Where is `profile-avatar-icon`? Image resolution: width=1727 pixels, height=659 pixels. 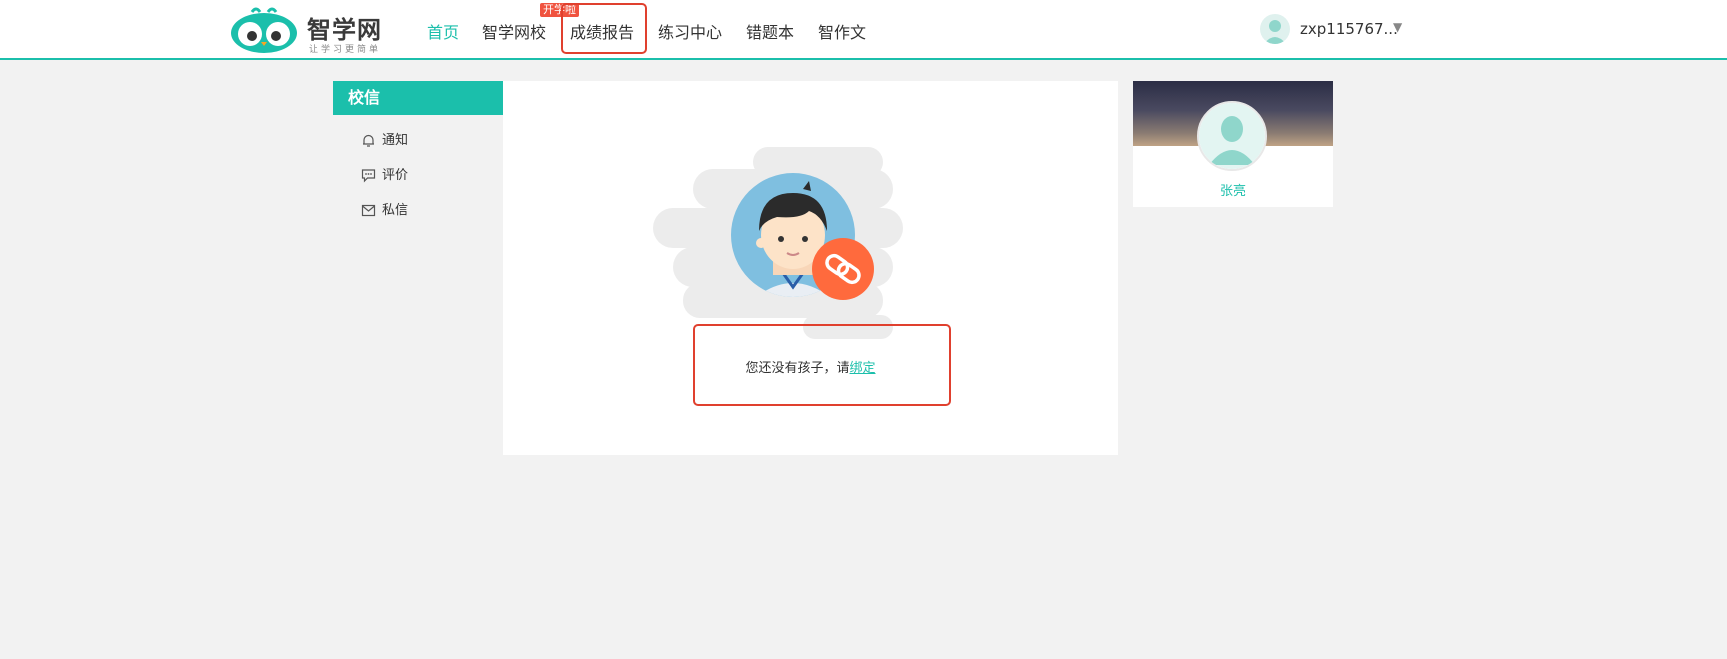
profile-avatar-icon is located at coordinates (1232, 136).